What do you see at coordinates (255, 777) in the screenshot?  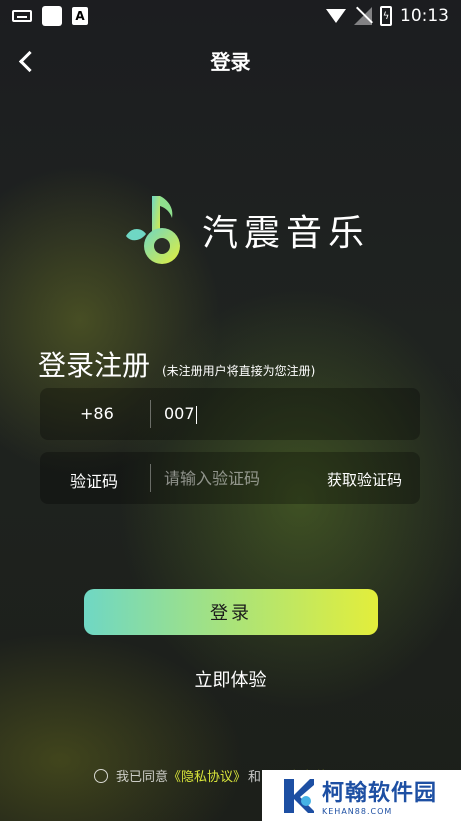 I see `agreement-and: 和` at bounding box center [255, 777].